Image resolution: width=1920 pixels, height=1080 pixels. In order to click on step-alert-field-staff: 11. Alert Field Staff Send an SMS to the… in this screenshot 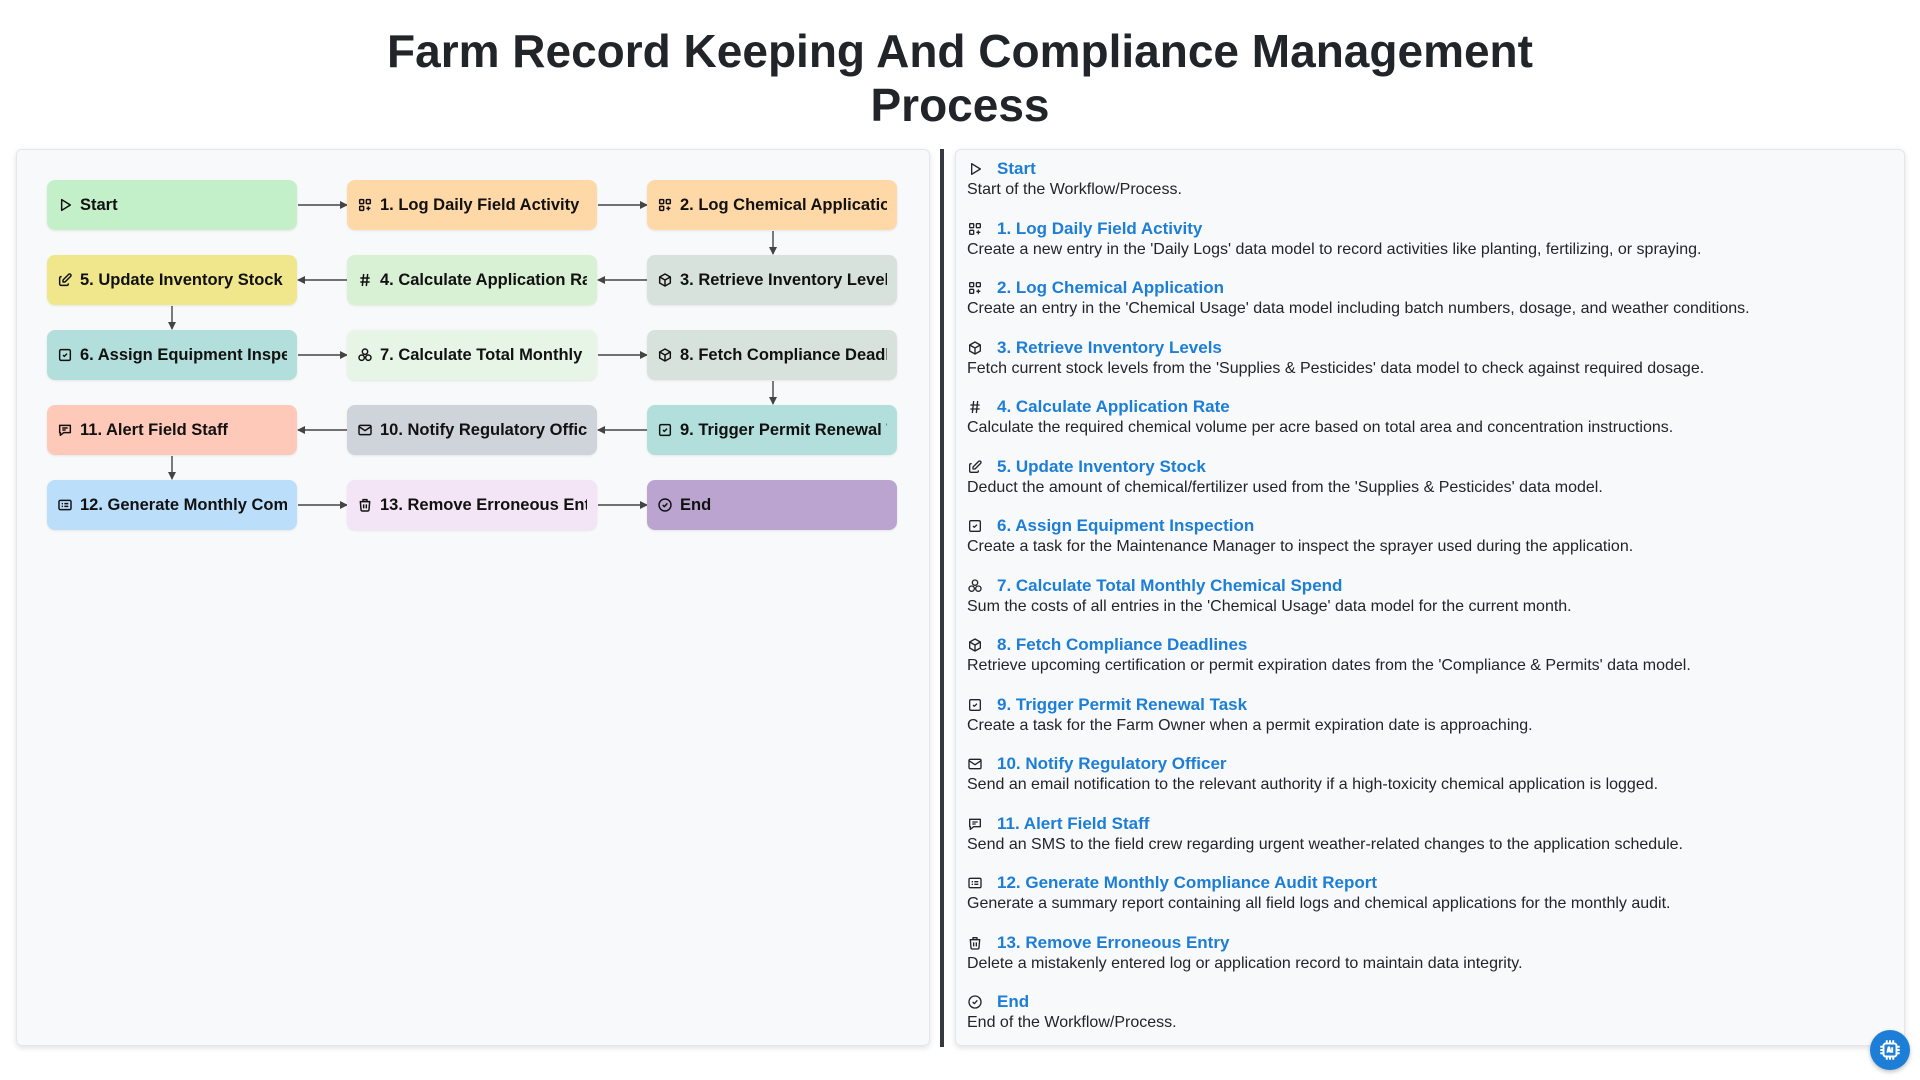, I will do `click(1427, 834)`.